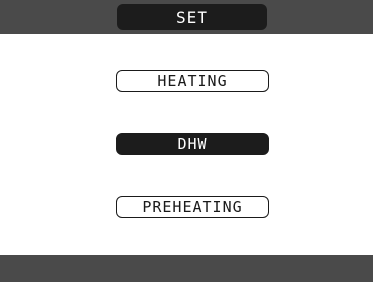  I want to click on screen-title: SET, so click(192, 17).